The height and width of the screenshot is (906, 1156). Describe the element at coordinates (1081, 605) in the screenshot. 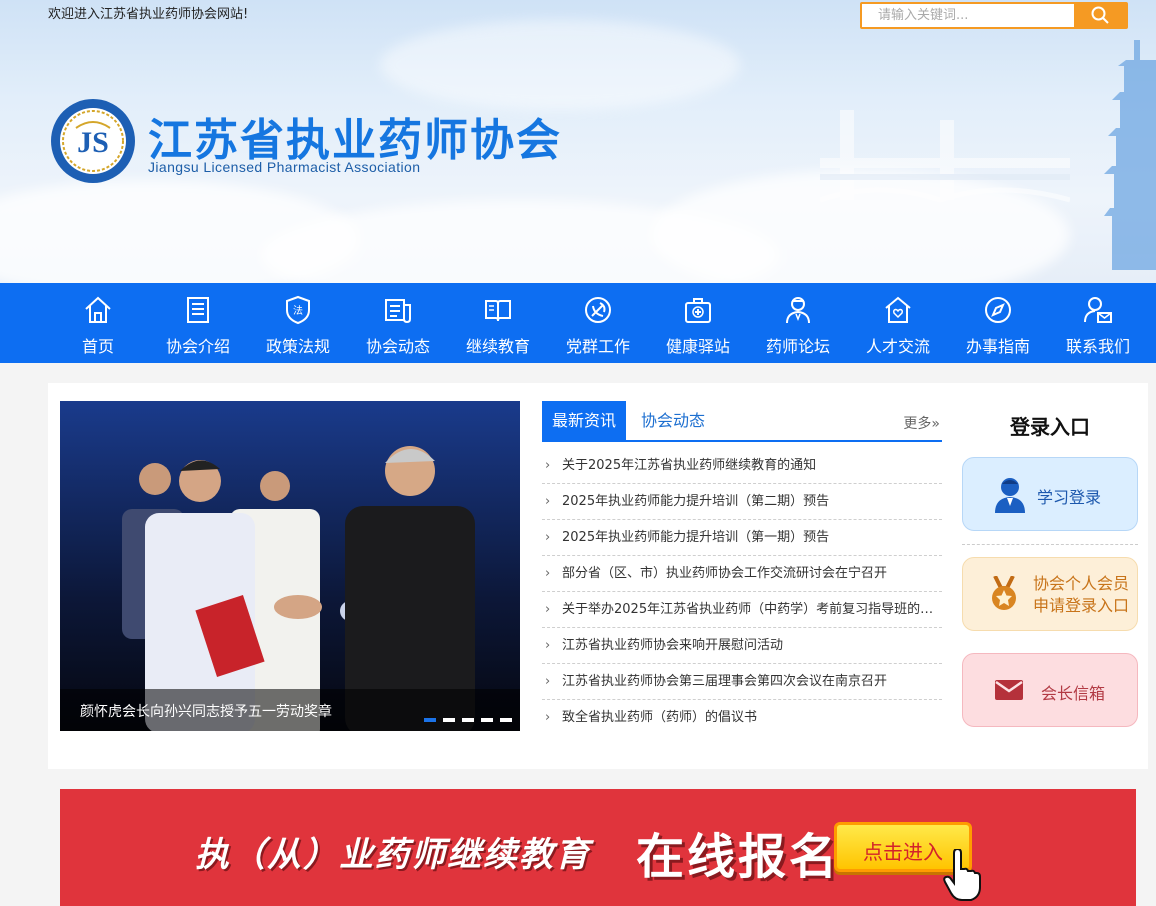

I see `member-login-label-line2: 申请登录入口` at that location.